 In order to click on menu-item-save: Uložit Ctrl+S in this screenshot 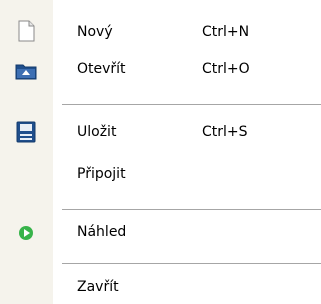, I will do `click(160, 133)`.